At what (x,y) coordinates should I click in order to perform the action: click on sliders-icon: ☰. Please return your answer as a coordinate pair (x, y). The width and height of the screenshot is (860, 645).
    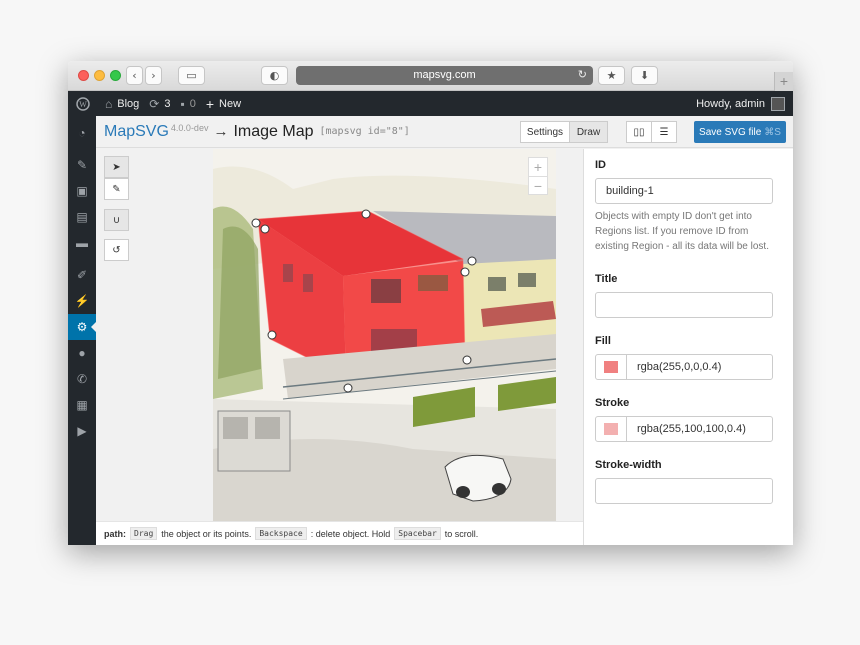
    Looking at the image, I should click on (664, 132).